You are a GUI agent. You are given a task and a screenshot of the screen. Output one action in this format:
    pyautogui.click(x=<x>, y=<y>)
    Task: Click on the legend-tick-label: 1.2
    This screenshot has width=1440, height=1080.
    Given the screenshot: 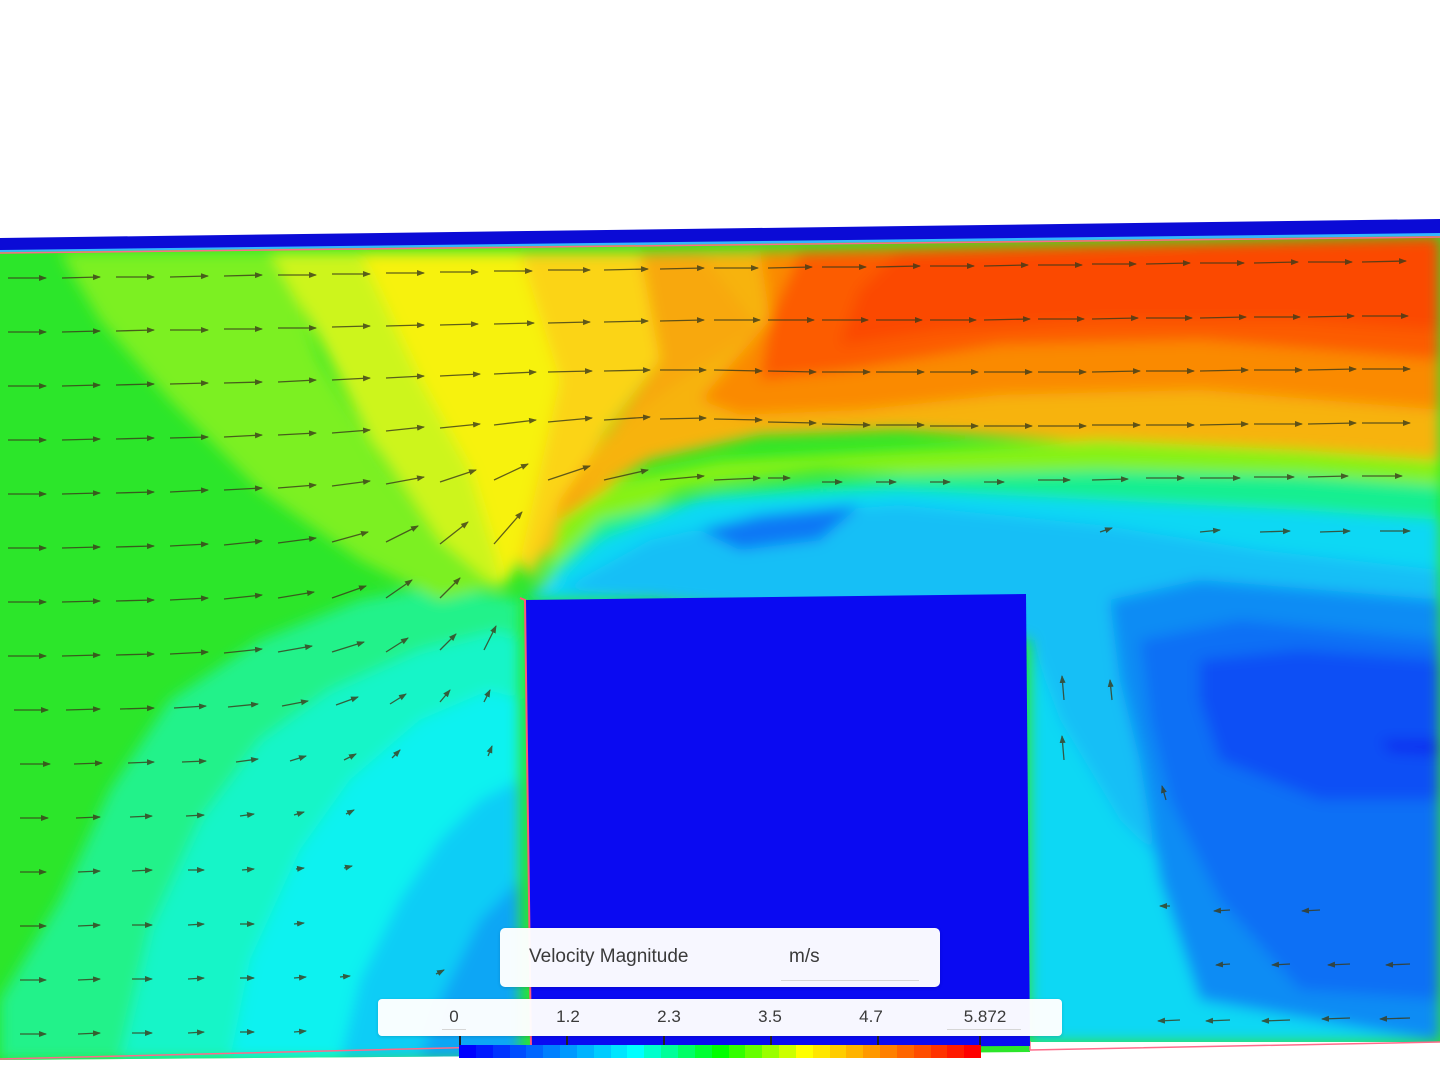 What is the action you would take?
    pyautogui.click(x=568, y=1016)
    